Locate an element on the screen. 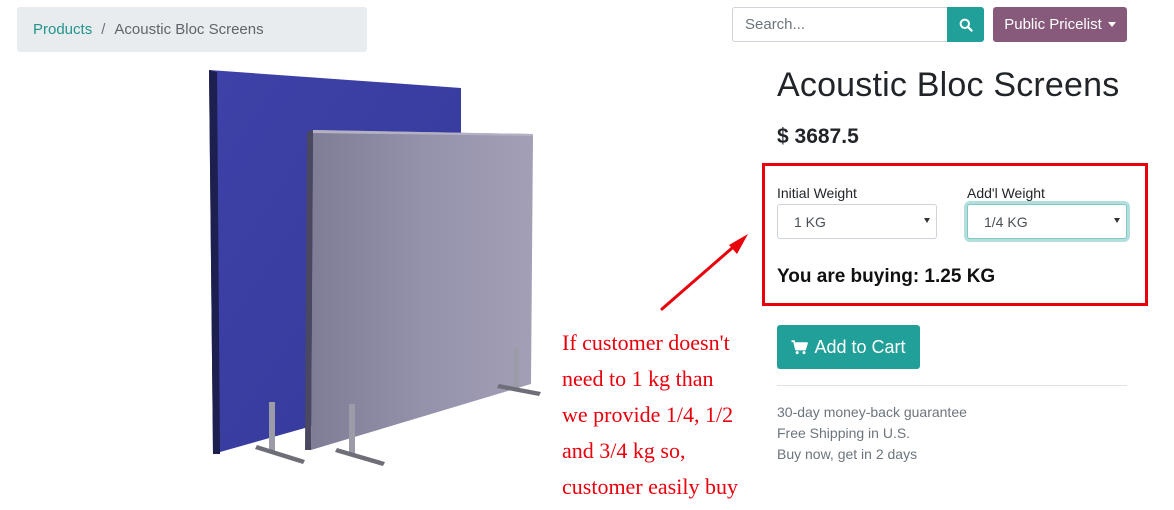  annotation-arrow-icon is located at coordinates (704, 272).